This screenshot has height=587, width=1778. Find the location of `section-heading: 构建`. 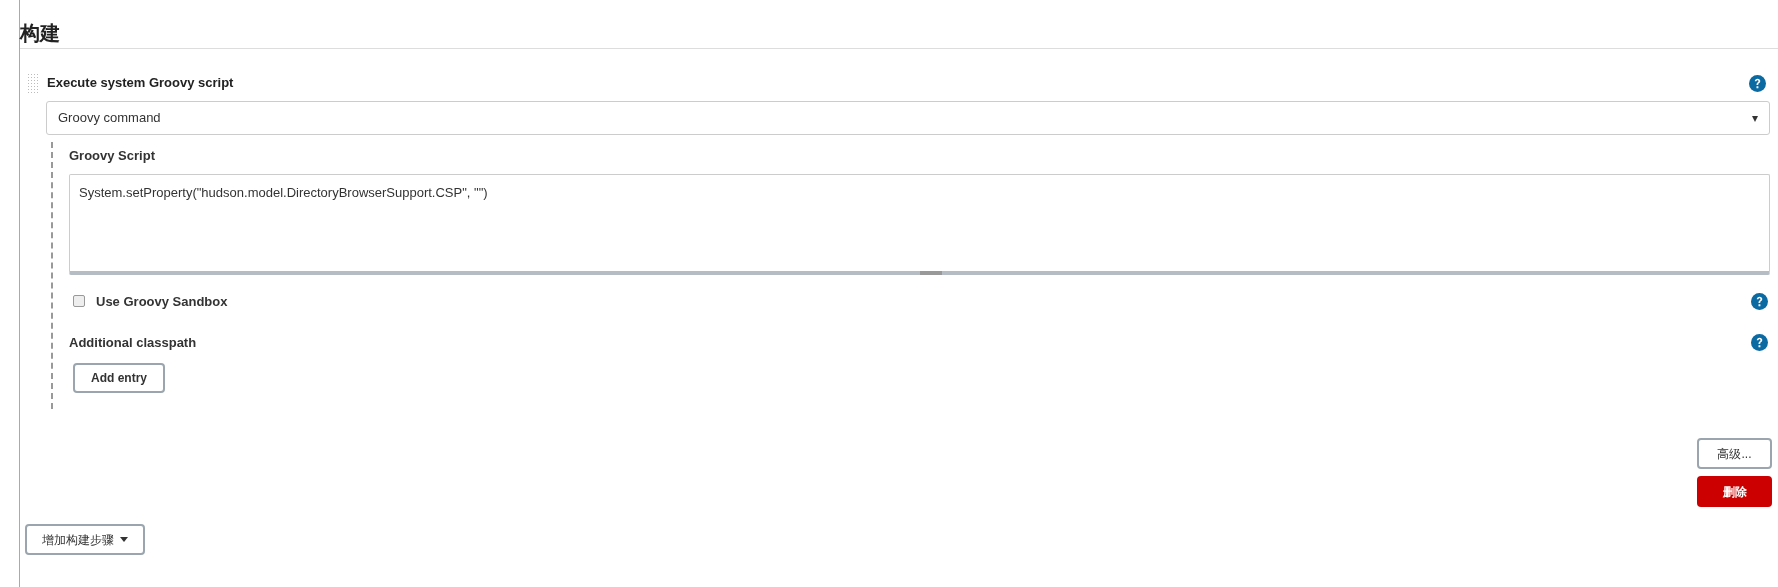

section-heading: 构建 is located at coordinates (40, 33).